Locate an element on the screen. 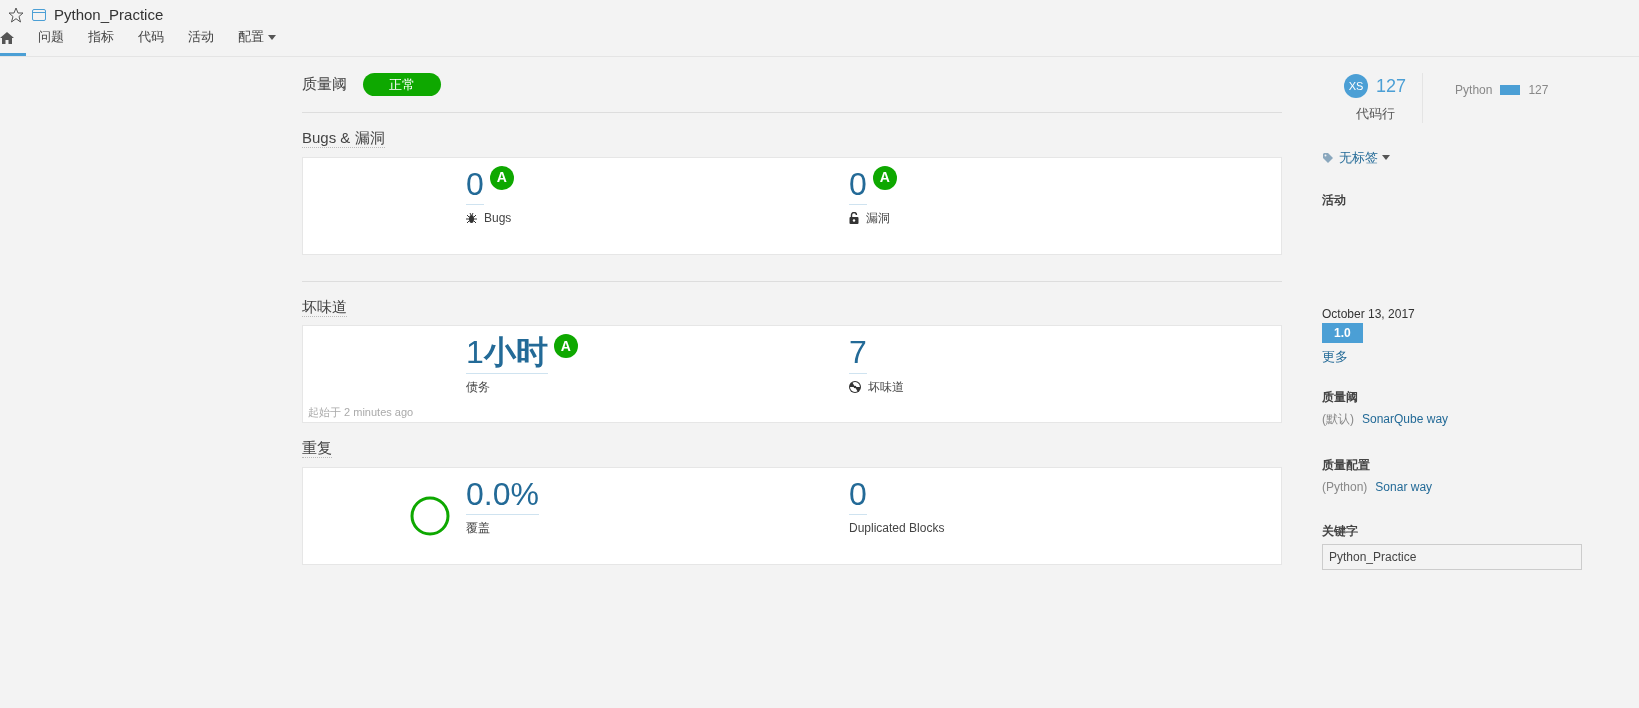 The width and height of the screenshot is (1639, 708). ring-chart is located at coordinates (430, 515).